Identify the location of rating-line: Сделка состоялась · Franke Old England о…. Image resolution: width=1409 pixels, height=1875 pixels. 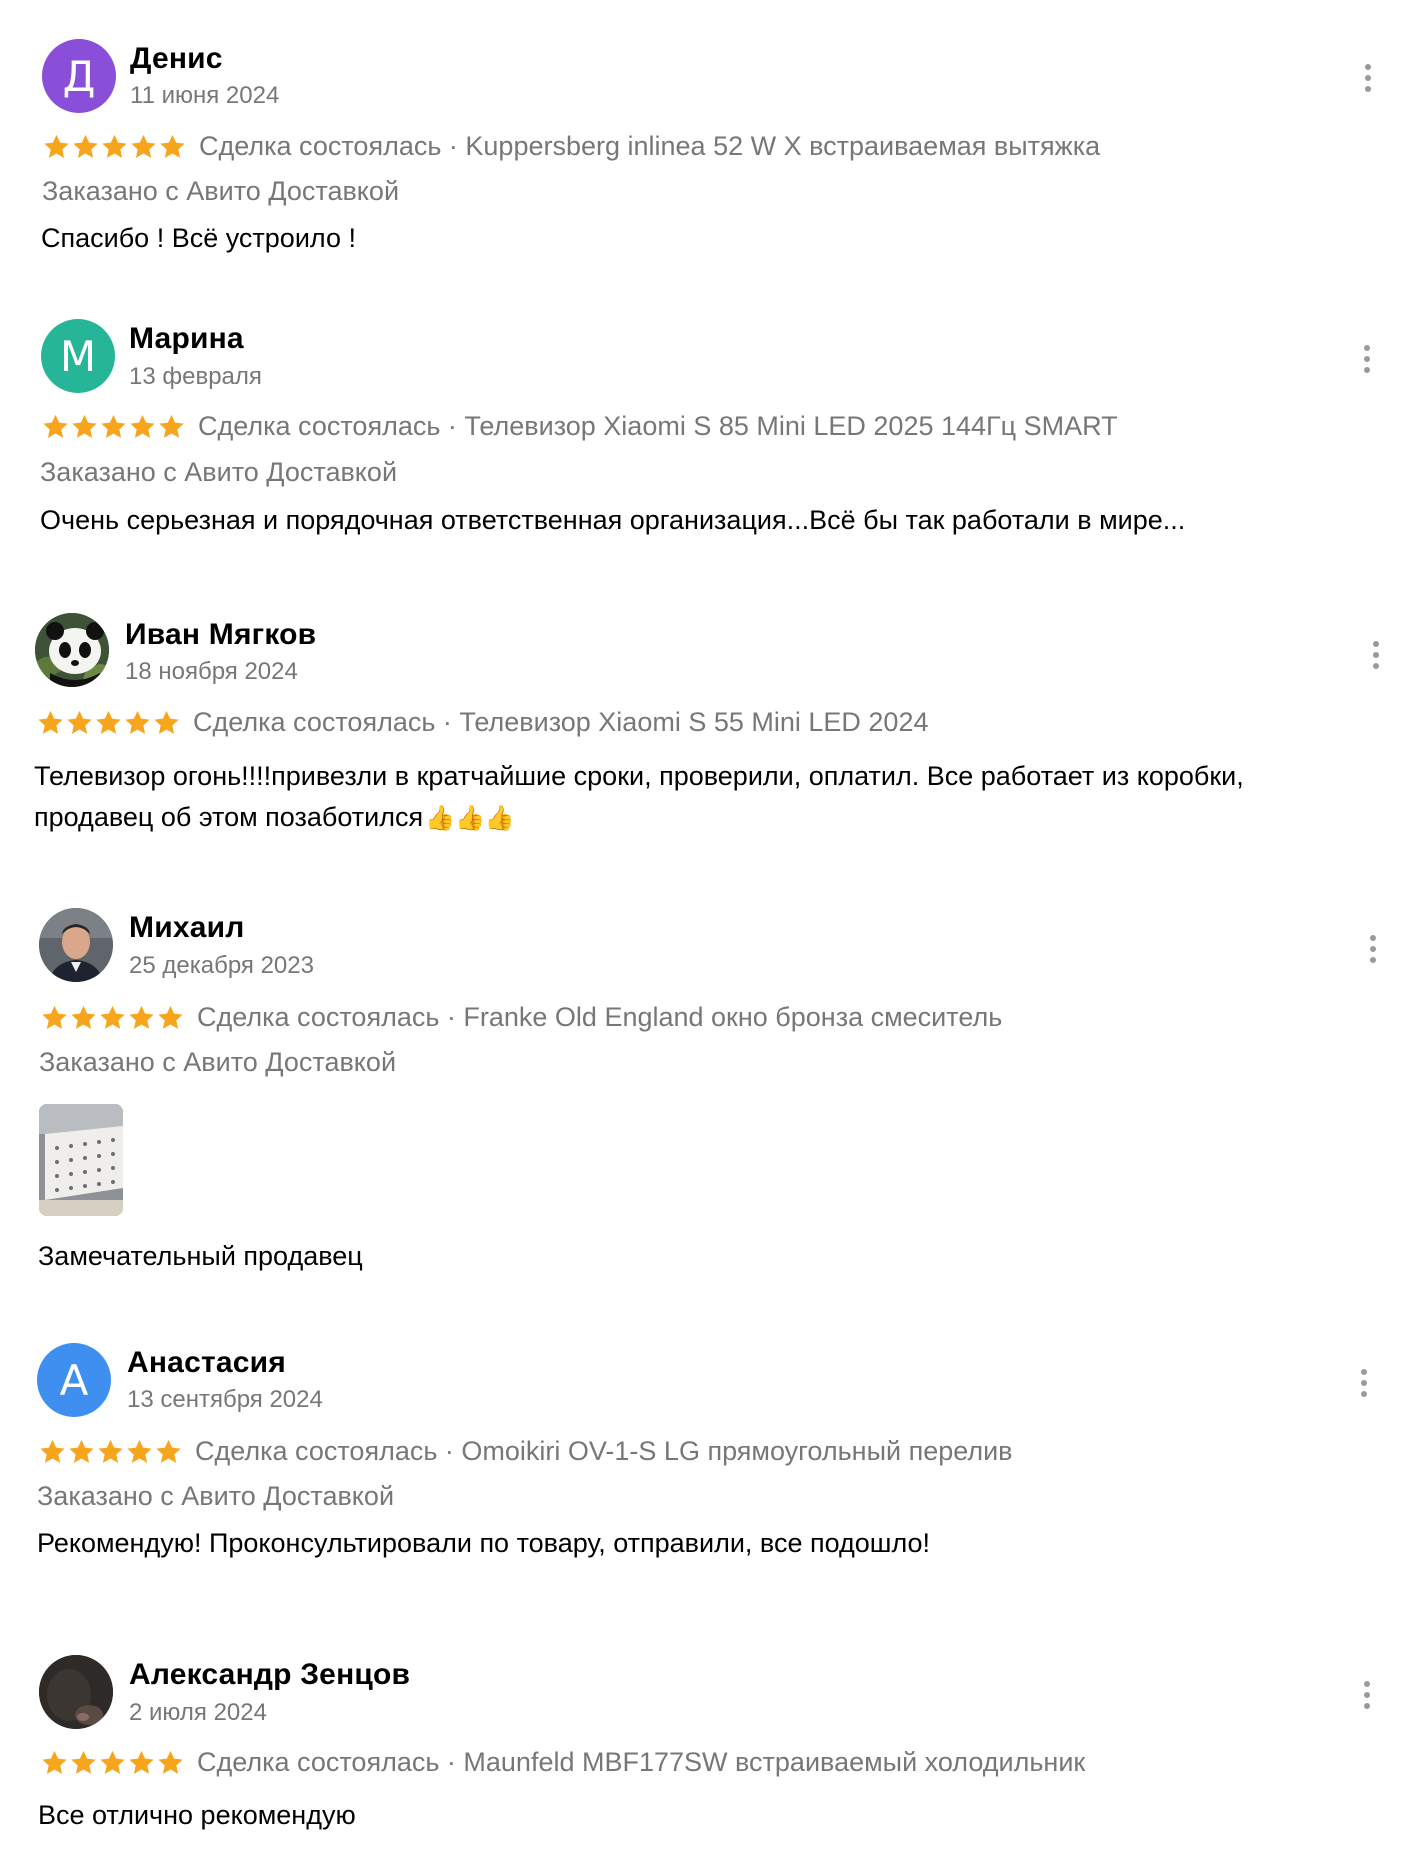
(521, 1017).